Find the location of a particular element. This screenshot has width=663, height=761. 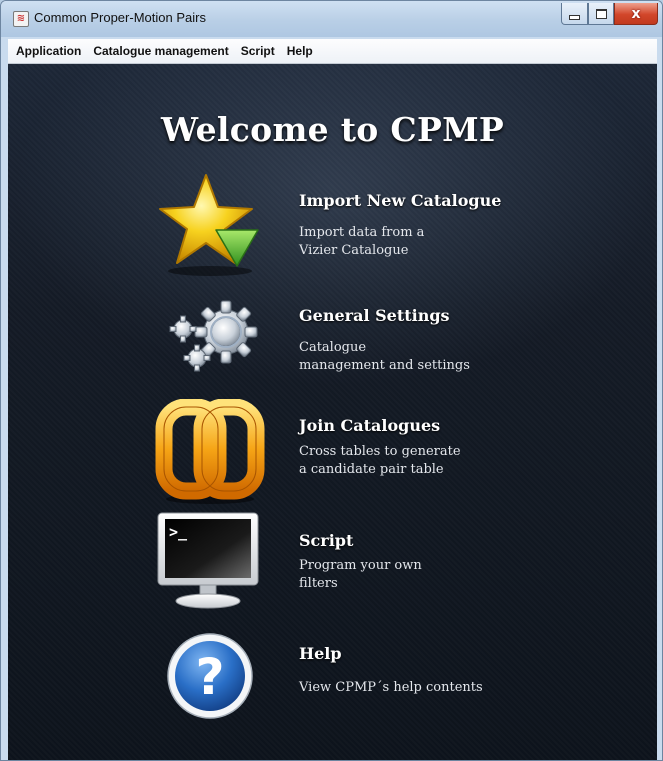

import-catalogue-title: Import New Catalogue is located at coordinates (400, 200).